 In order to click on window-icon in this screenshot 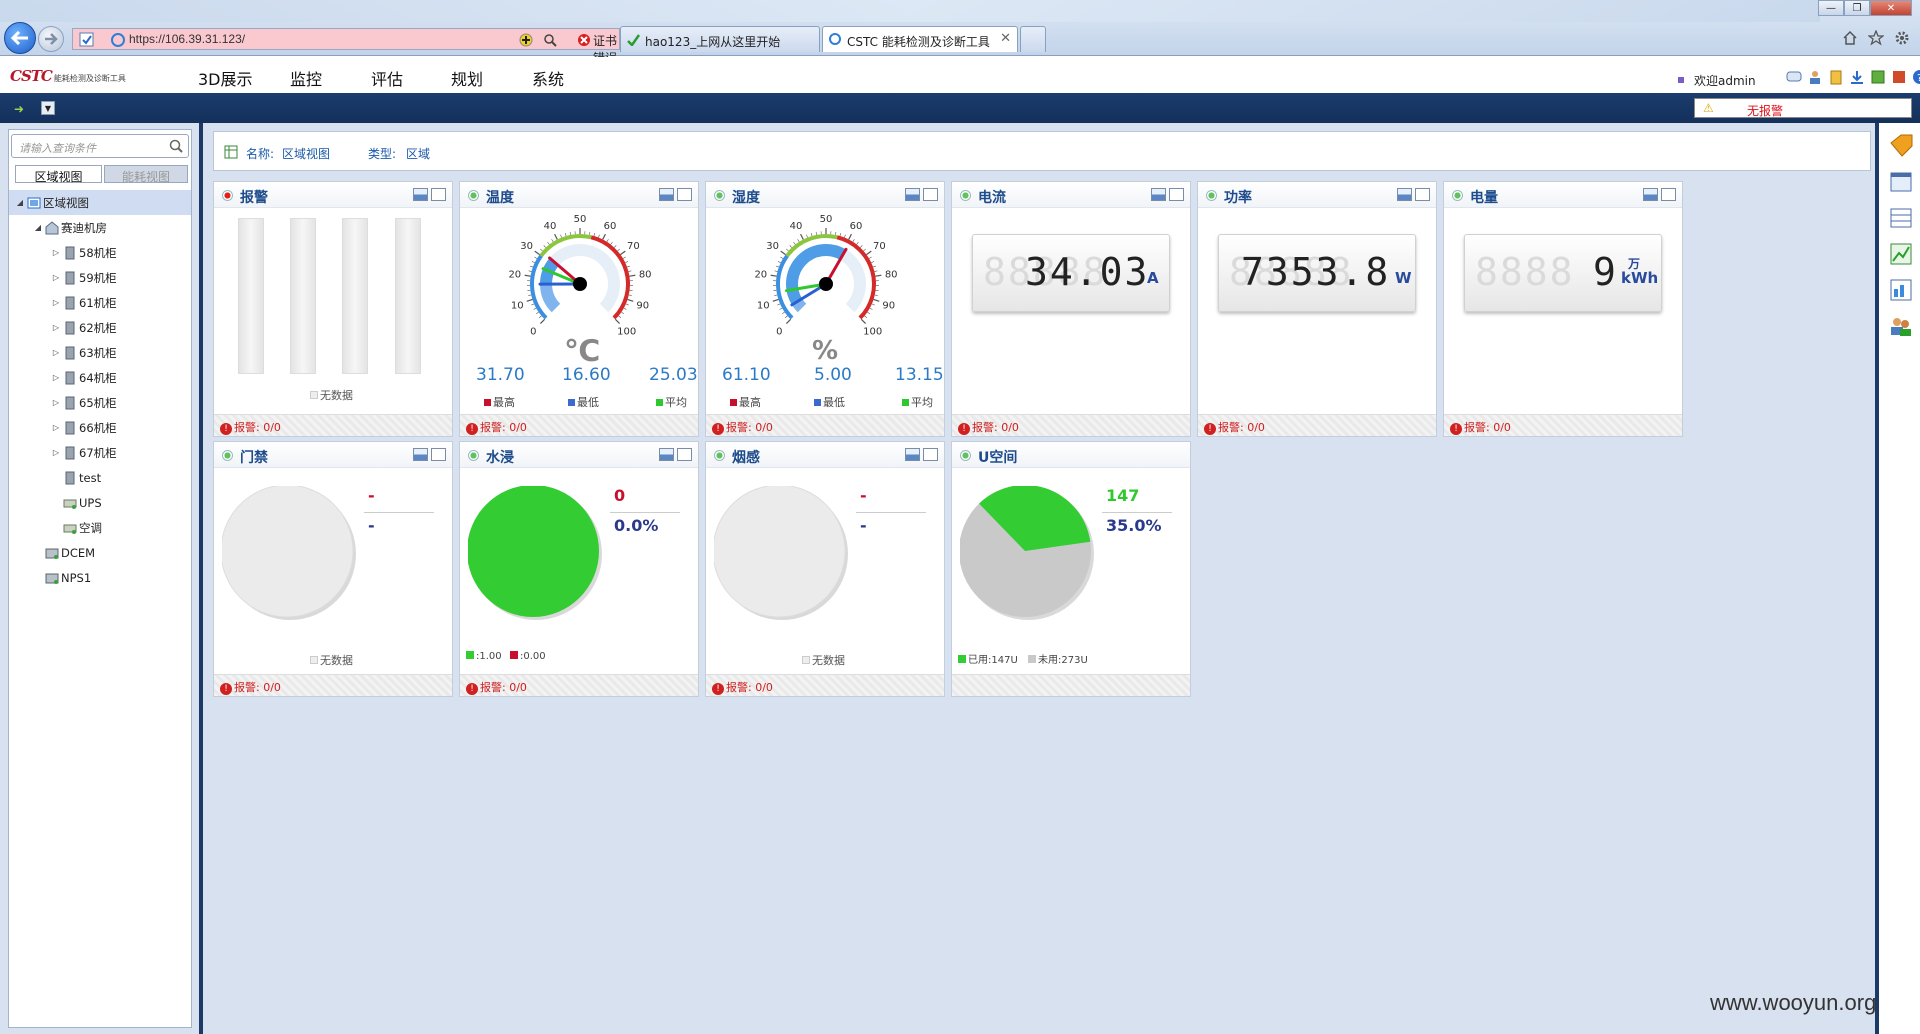, I will do `click(1901, 182)`.